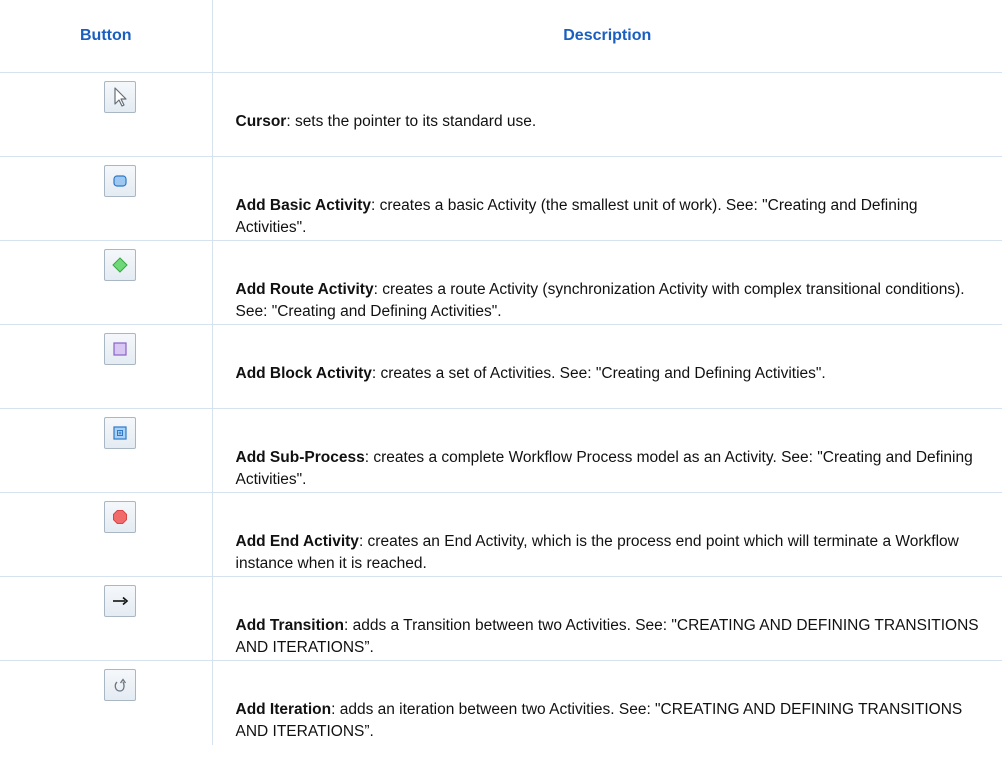 The width and height of the screenshot is (1002, 765). I want to click on button-name: Add Block Activity, so click(303, 373).